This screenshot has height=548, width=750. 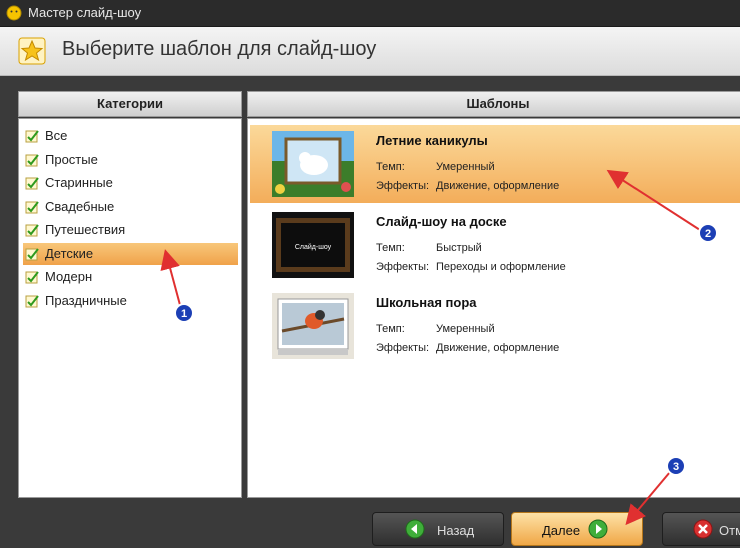 I want to click on category-item: Модерн, so click(x=130, y=277).